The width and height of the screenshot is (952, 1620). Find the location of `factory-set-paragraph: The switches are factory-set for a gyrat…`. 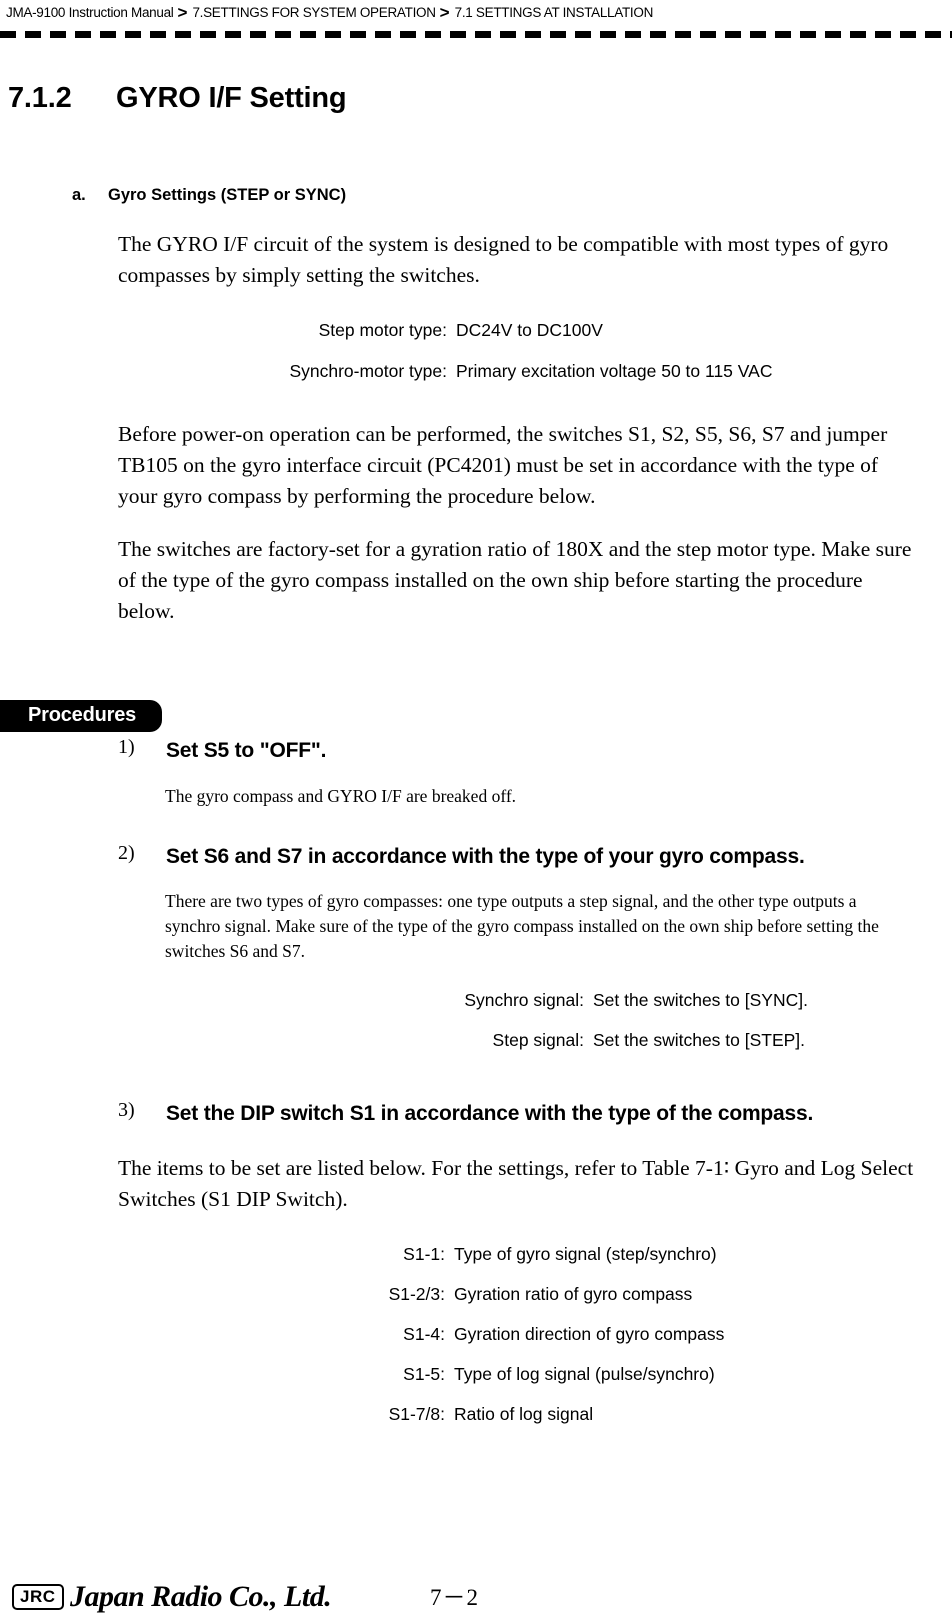

factory-set-paragraph: The switches are factory-set for a gyrat… is located at coordinates (515, 580).